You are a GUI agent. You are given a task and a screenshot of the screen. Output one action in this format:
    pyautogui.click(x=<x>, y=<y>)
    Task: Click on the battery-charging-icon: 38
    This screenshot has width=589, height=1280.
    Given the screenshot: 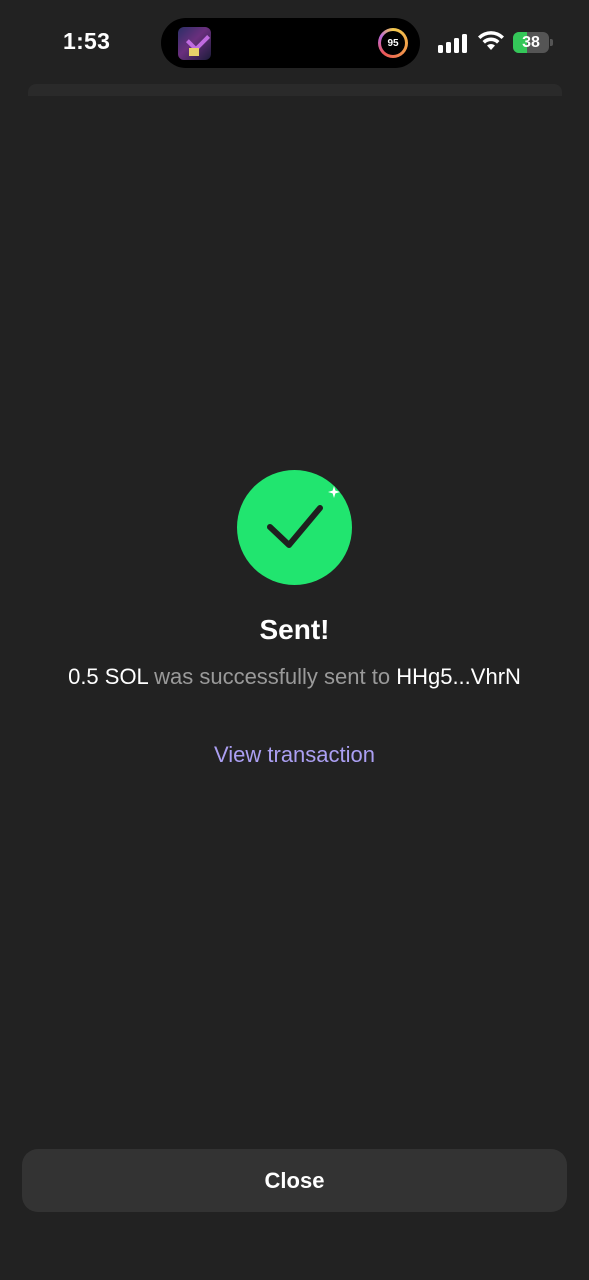 What is the action you would take?
    pyautogui.click(x=531, y=42)
    